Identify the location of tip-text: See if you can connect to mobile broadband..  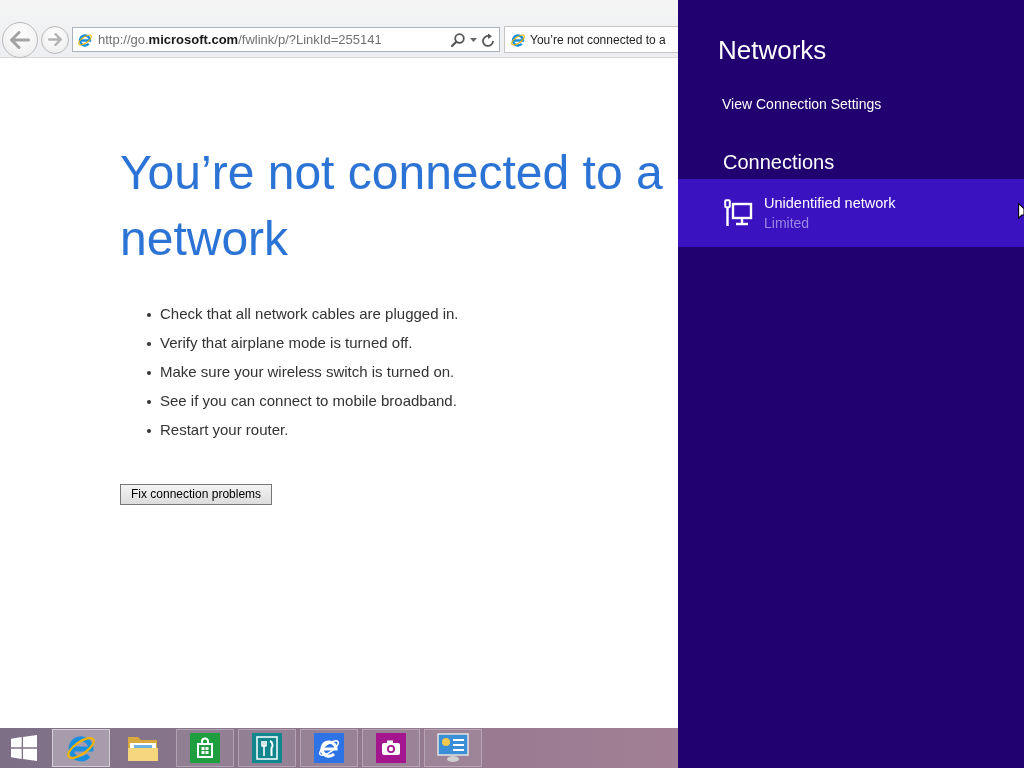
(308, 401).